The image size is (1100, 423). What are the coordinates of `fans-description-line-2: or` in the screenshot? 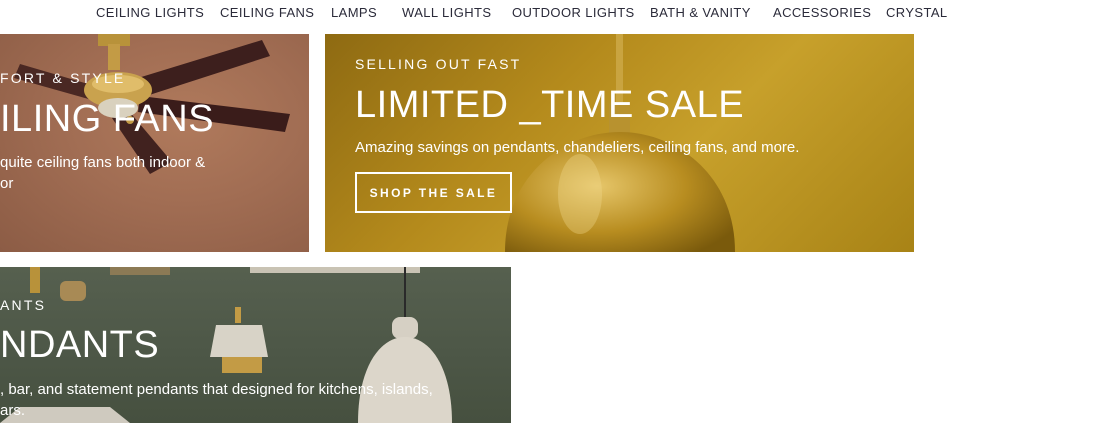 It's located at (7, 183).